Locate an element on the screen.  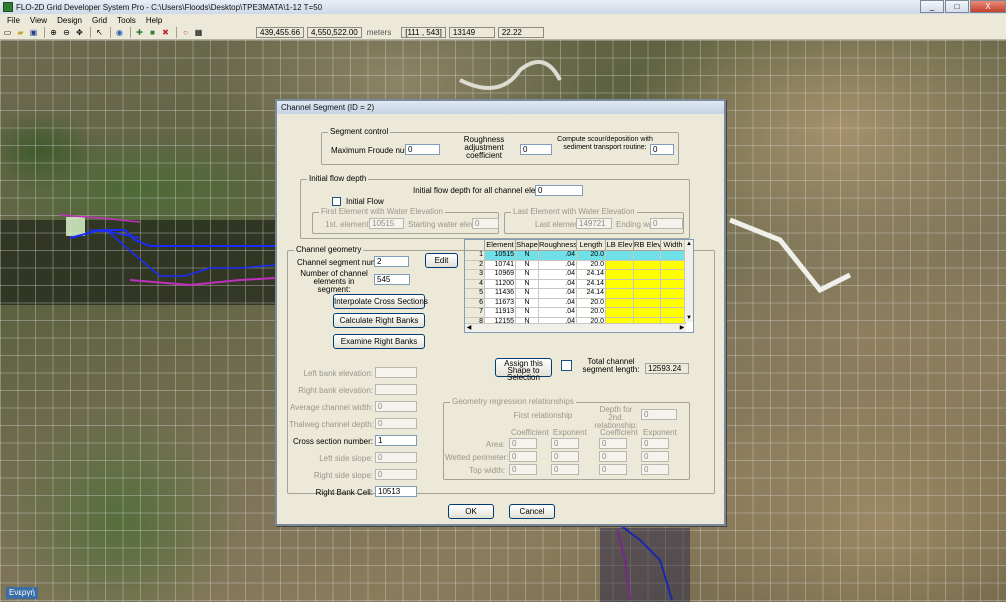
left-bank-elevation-input is located at coordinates (396, 372).